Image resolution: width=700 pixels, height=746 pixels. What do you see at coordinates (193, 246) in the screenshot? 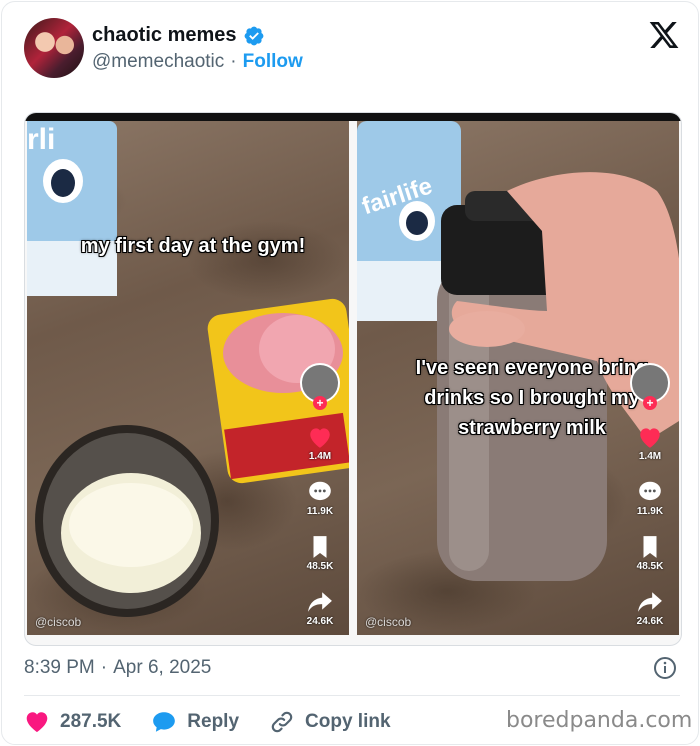
I see `video-caption-left: my first day at the gym!` at bounding box center [193, 246].